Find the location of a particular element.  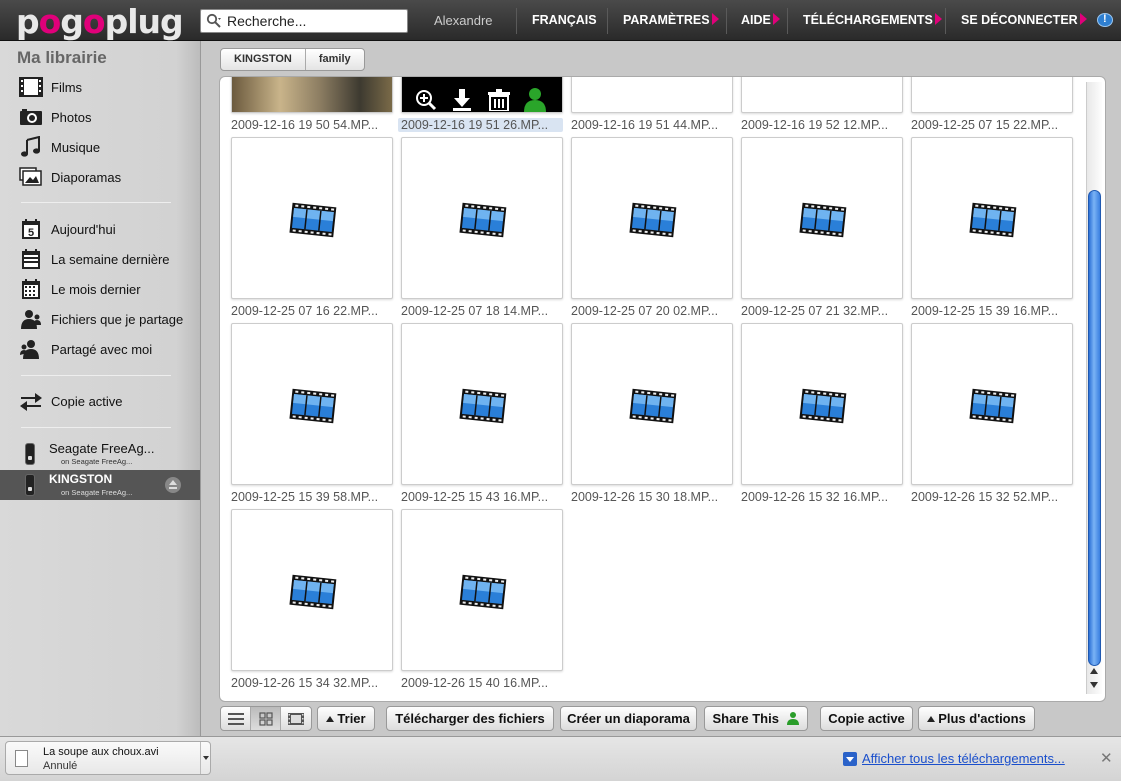

trash-icon is located at coordinates (499, 100).